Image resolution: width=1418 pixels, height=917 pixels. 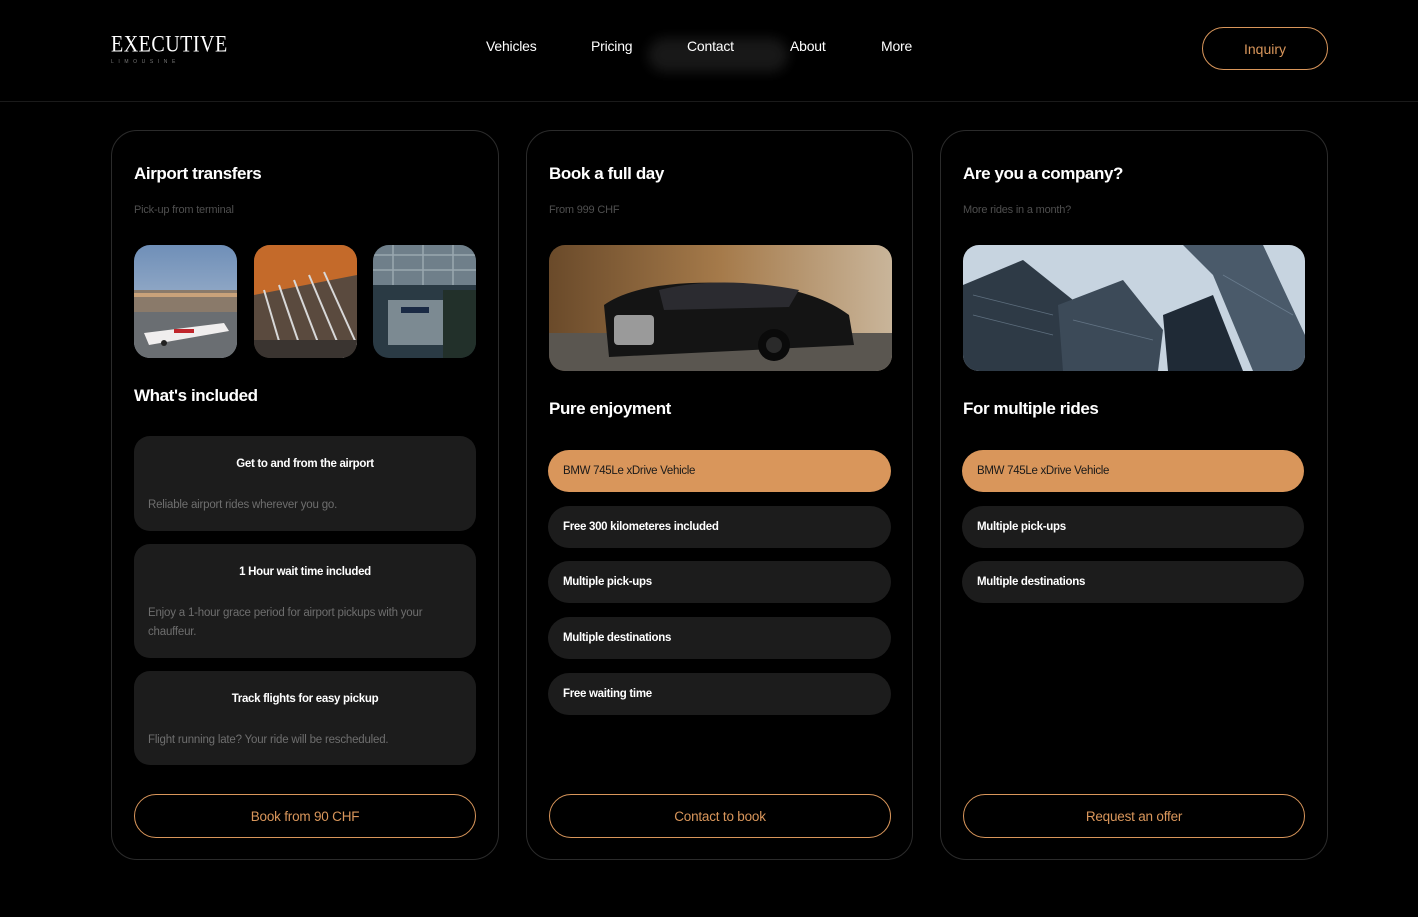 What do you see at coordinates (1031, 408) in the screenshot?
I see `section-title: For multiple rides` at bounding box center [1031, 408].